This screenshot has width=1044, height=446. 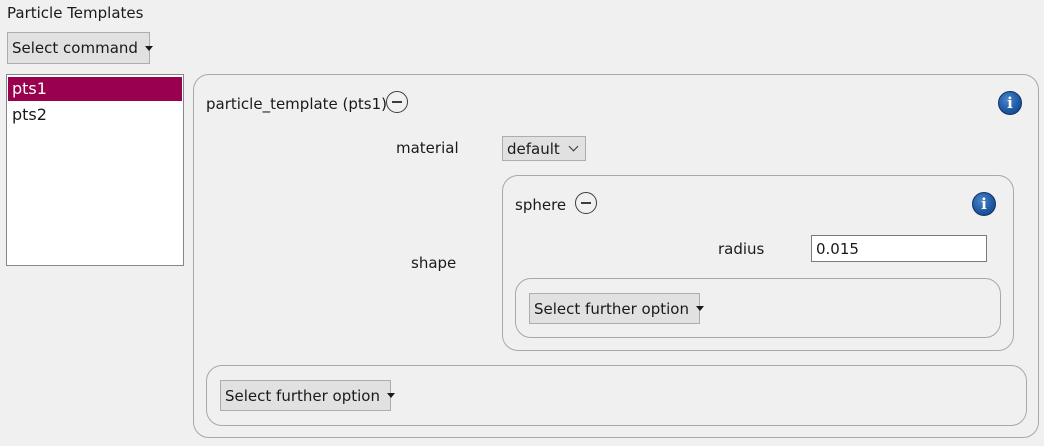 What do you see at coordinates (616, 395) in the screenshot?
I see `template-further-options-panel: Select further option` at bounding box center [616, 395].